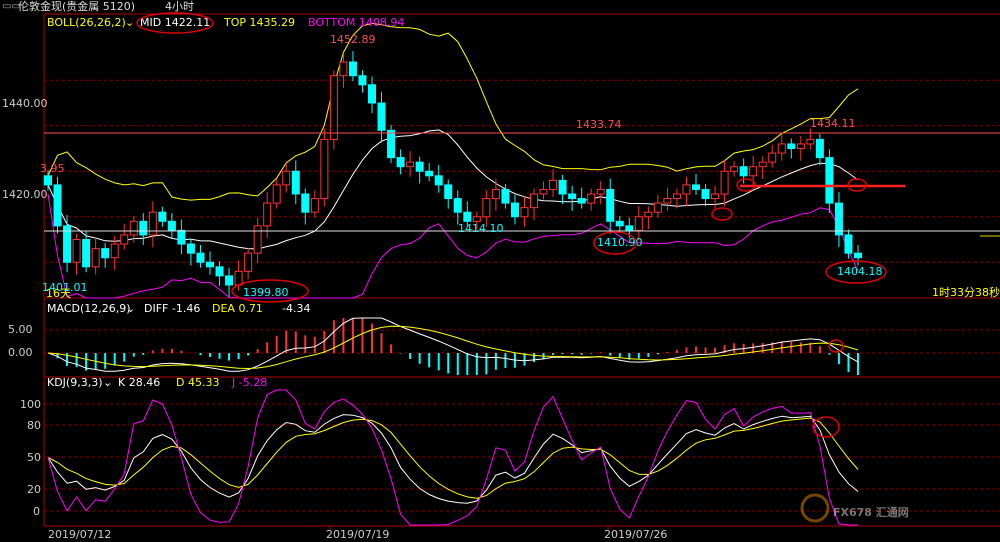  Describe the element at coordinates (58, 293) in the screenshot. I see `label-16-days: 16天` at that location.